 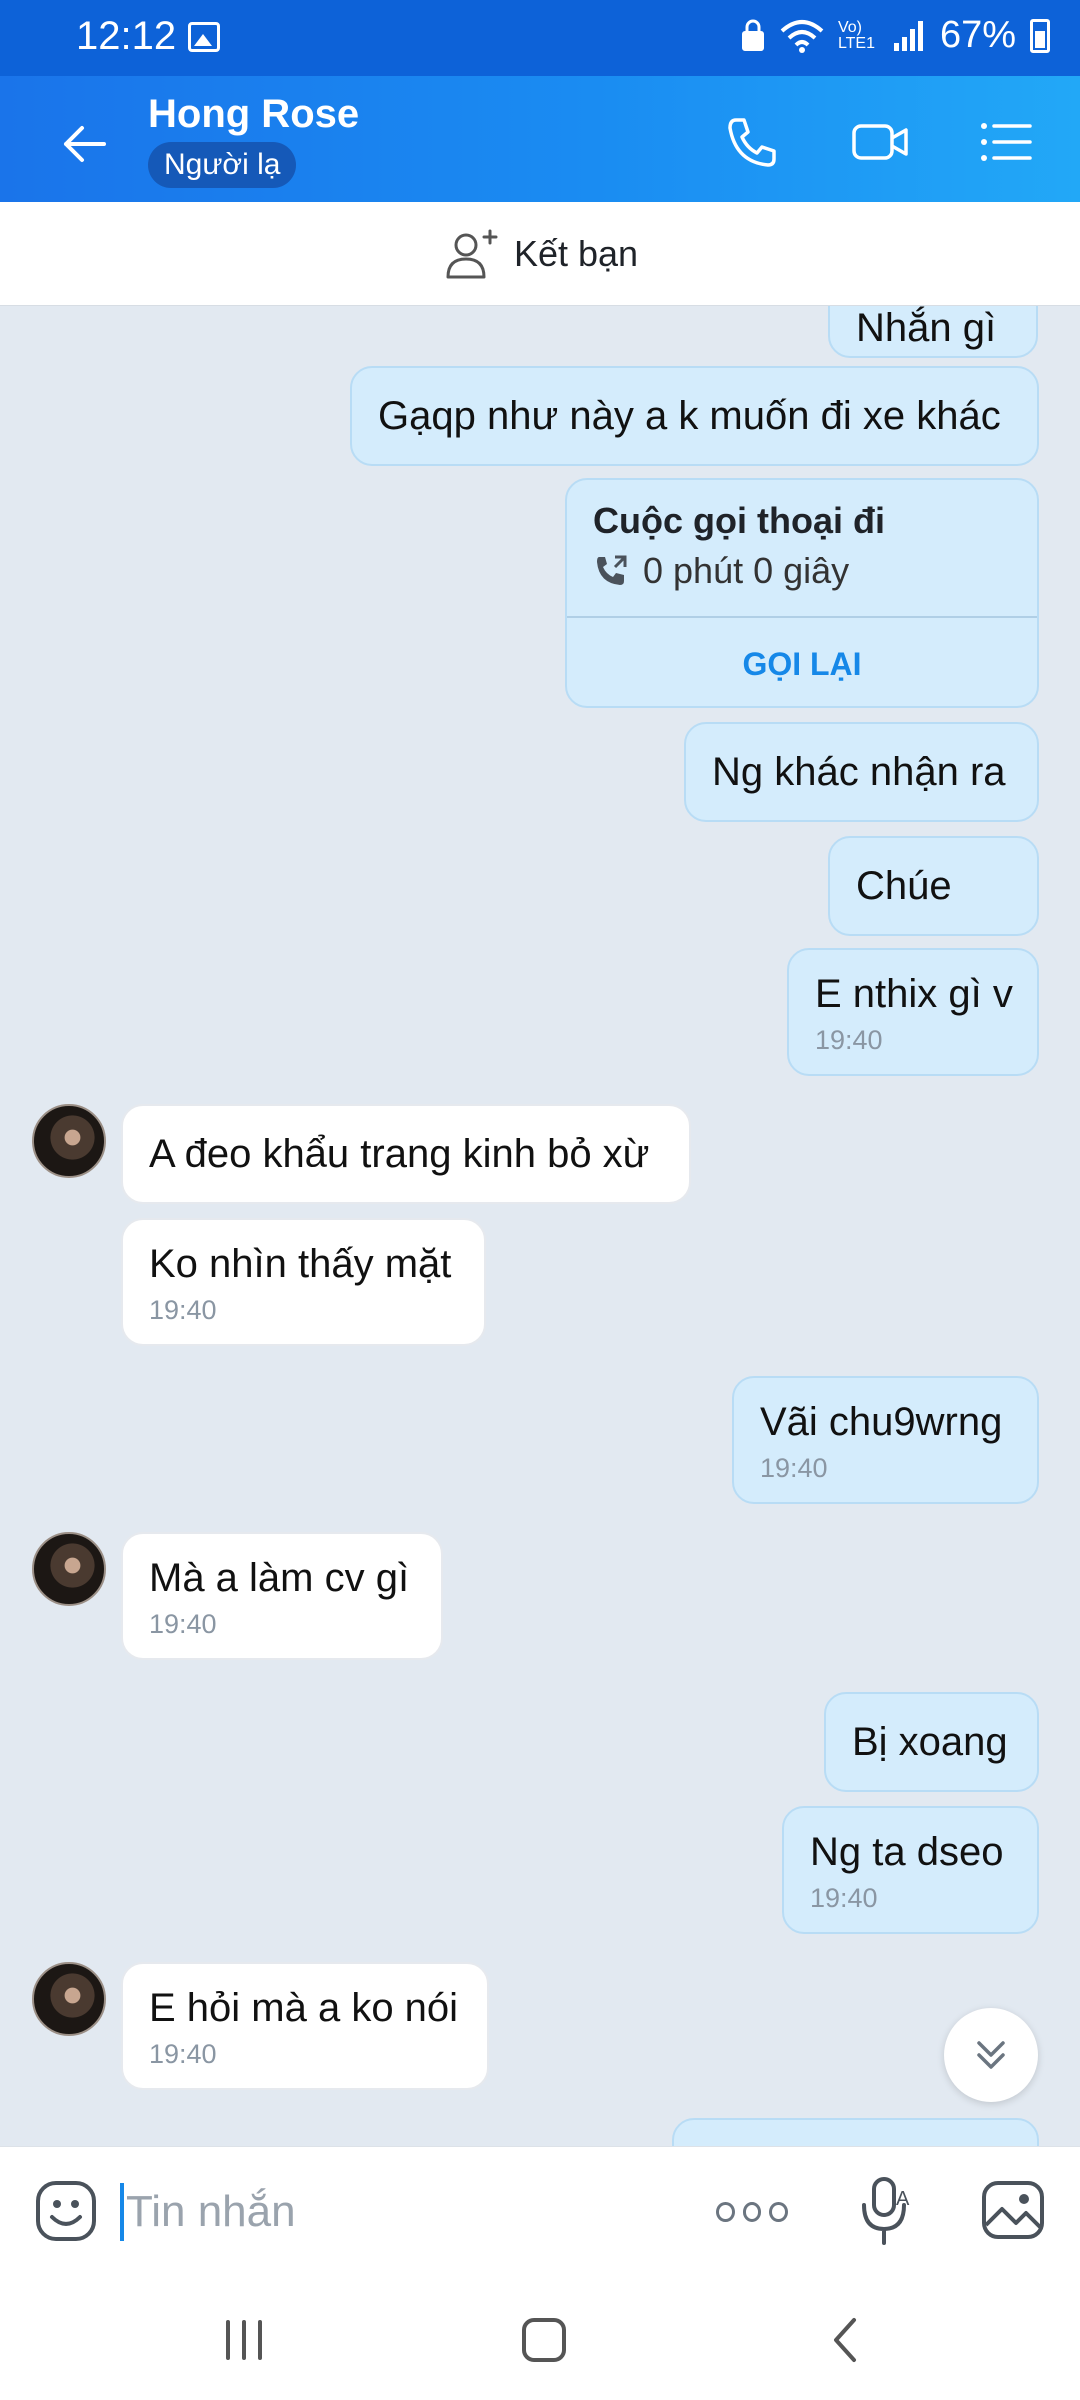 I want to click on message-bubble-in: Mà a làm cv gì 19:40, so click(x=282, y=1596).